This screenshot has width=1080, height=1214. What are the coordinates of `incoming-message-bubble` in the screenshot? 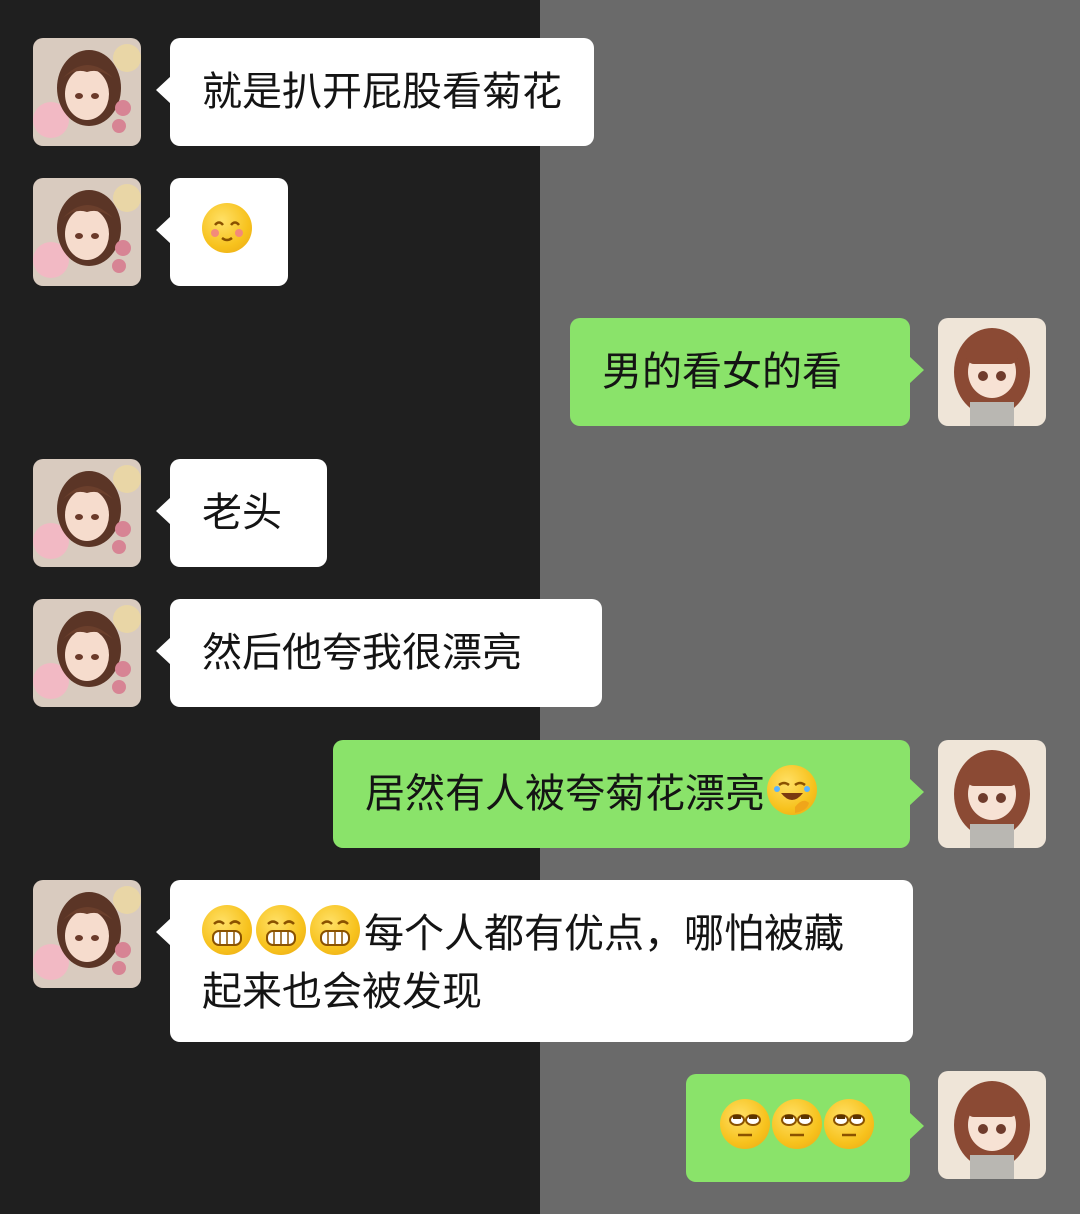 It's located at (222, 232).